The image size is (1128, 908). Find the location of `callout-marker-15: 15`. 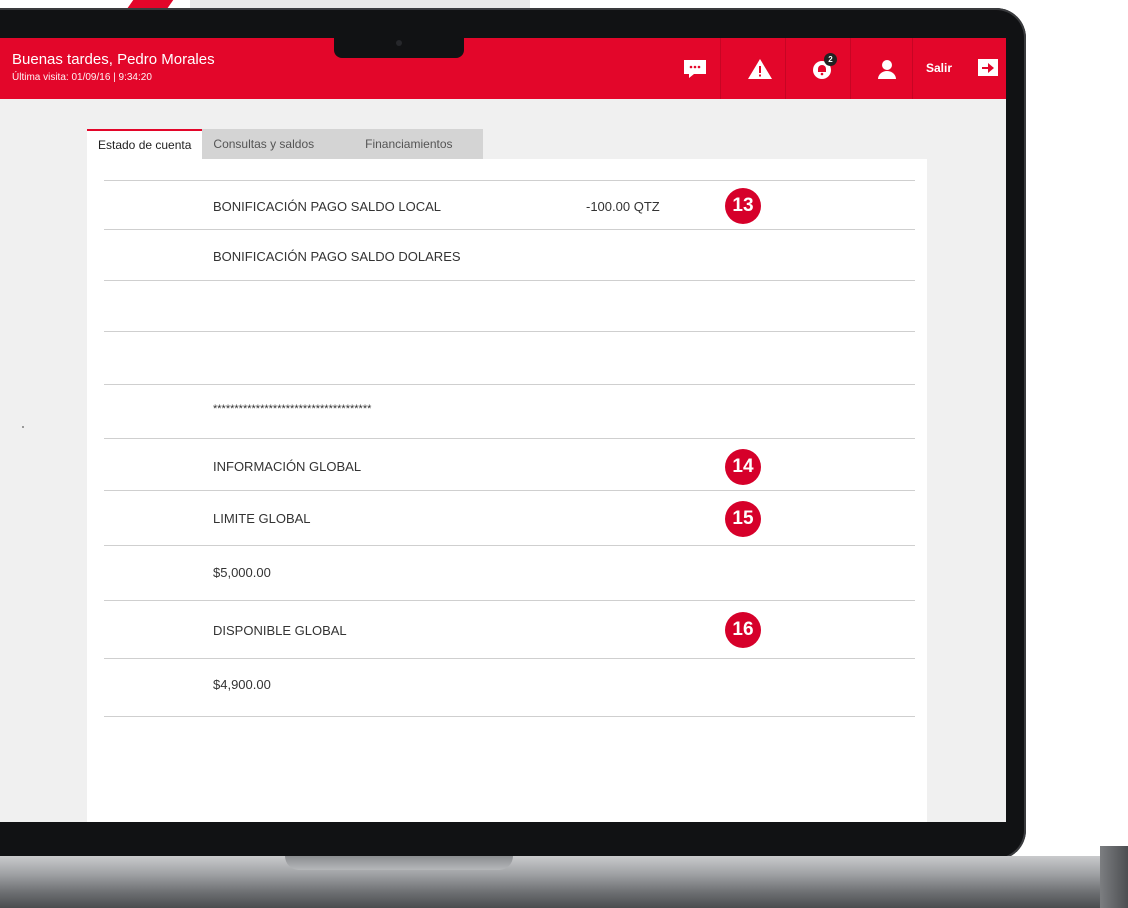

callout-marker-15: 15 is located at coordinates (743, 519).